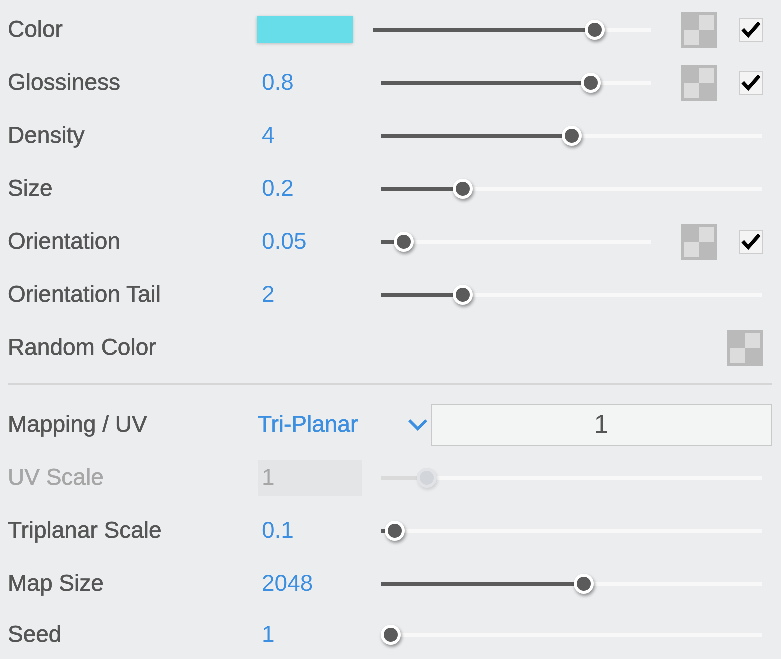 Image resolution: width=781 pixels, height=659 pixels. What do you see at coordinates (310, 136) in the screenshot?
I see `value-field: 4` at bounding box center [310, 136].